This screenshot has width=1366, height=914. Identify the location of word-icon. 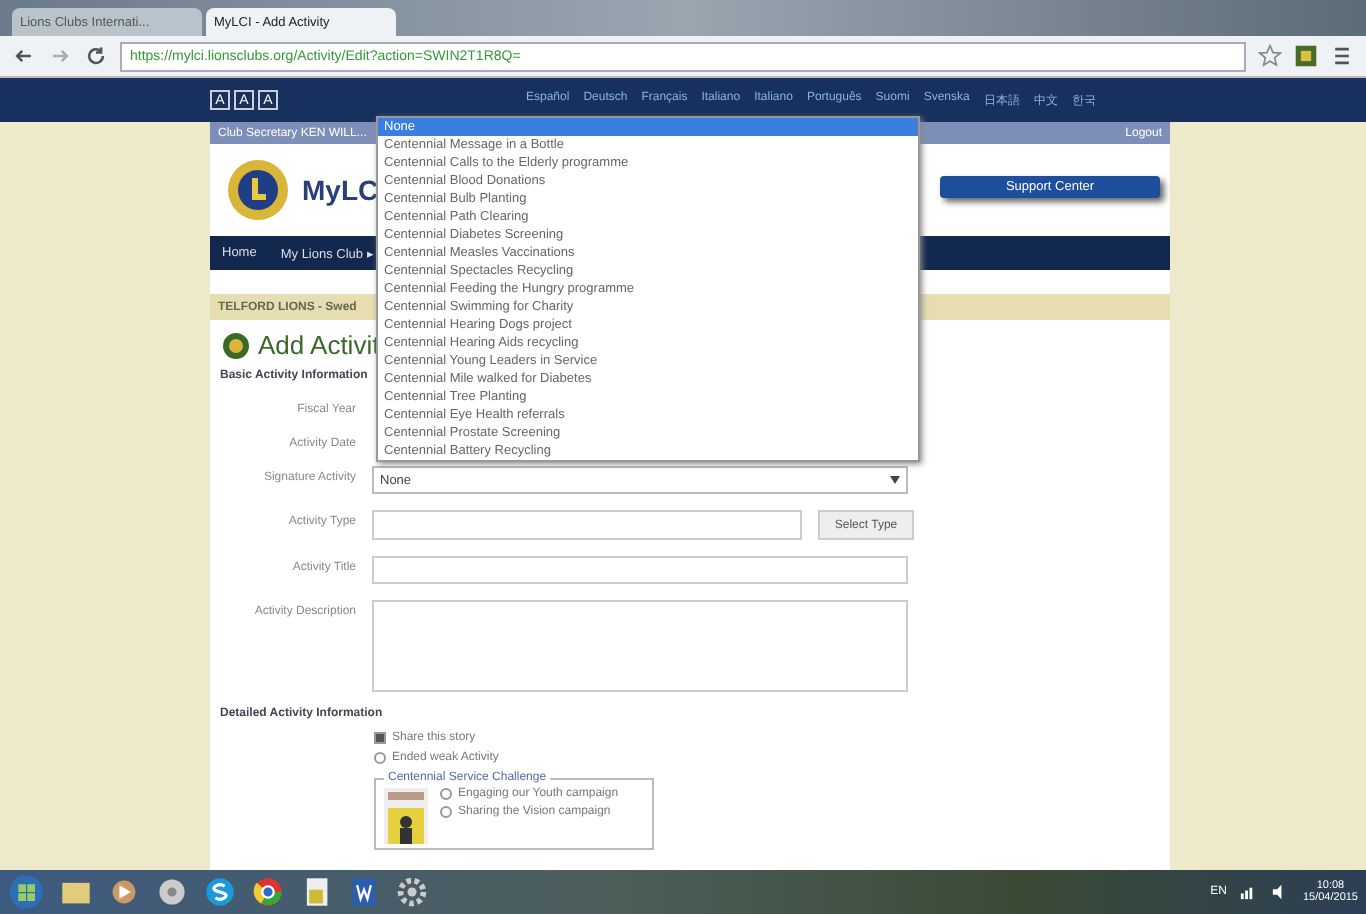
(364, 892).